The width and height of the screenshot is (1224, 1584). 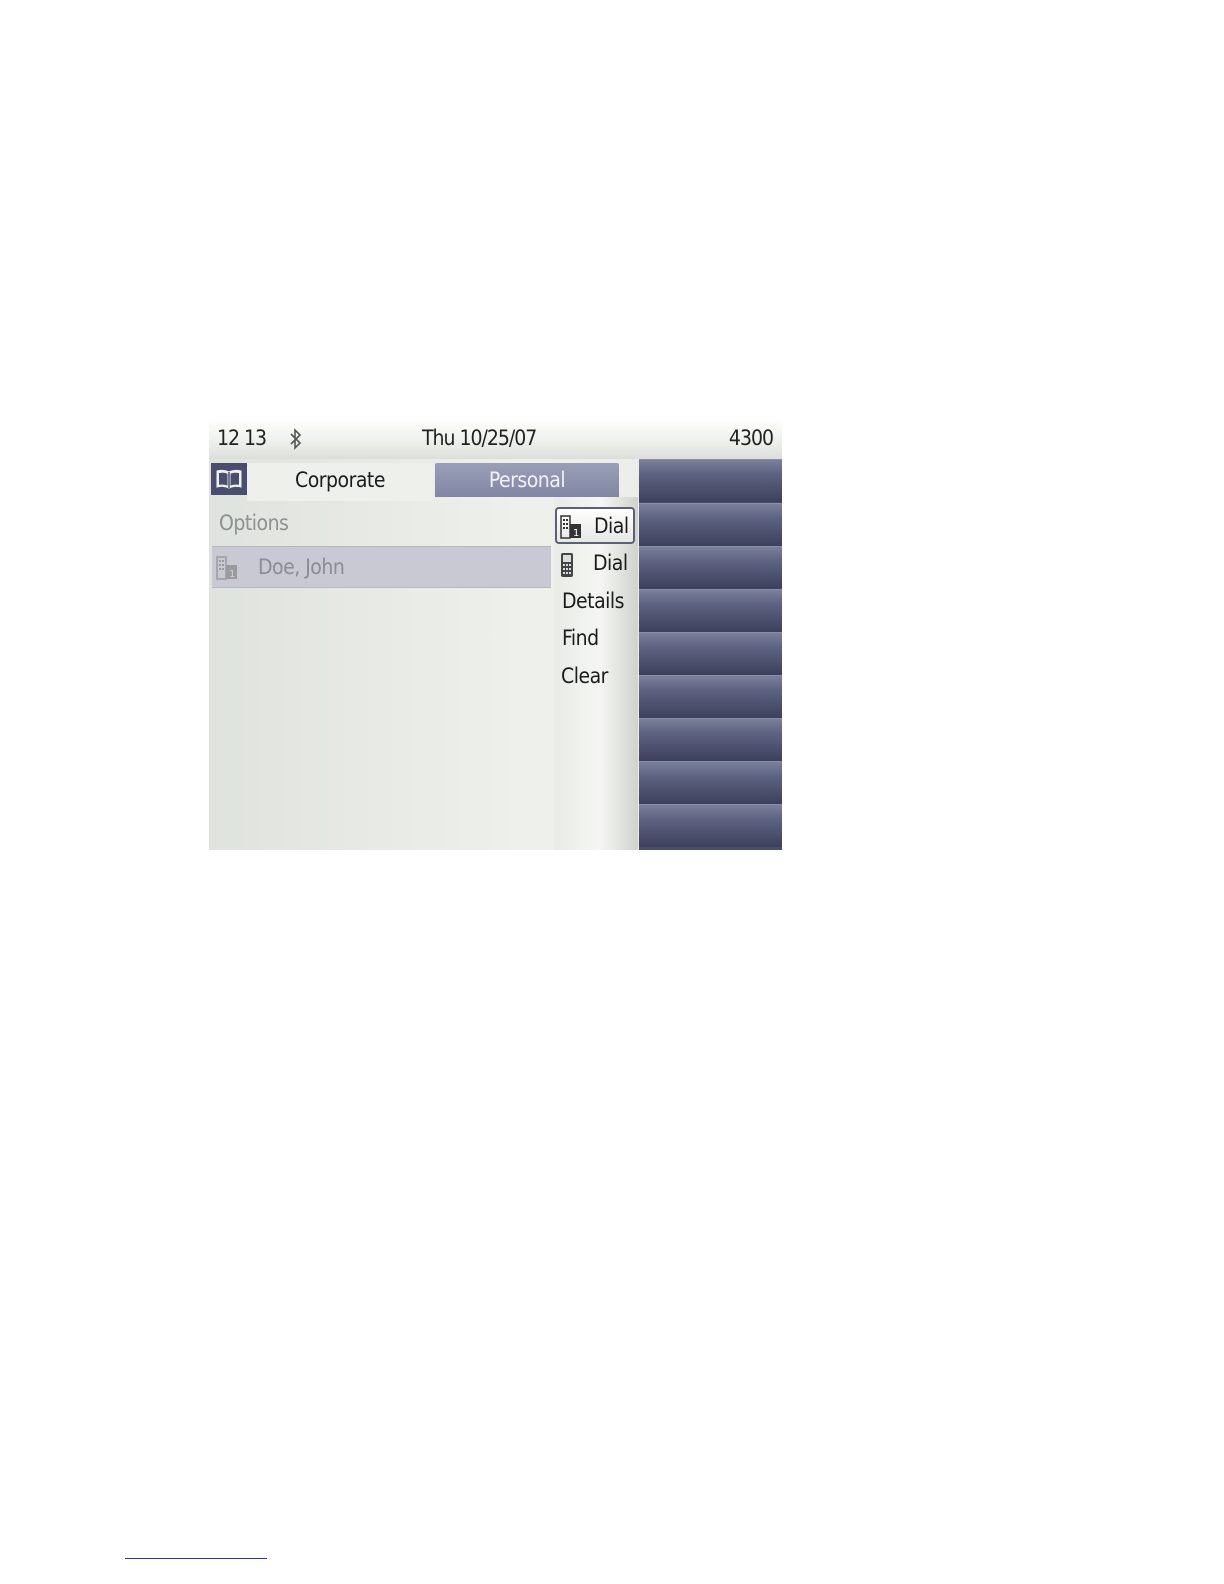 What do you see at coordinates (567, 567) in the screenshot?
I see `mobile-phone-icon` at bounding box center [567, 567].